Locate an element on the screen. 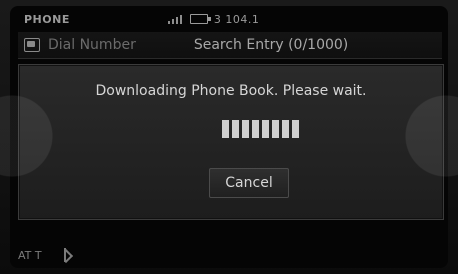  bottom-bar: AT T is located at coordinates (230, 255).